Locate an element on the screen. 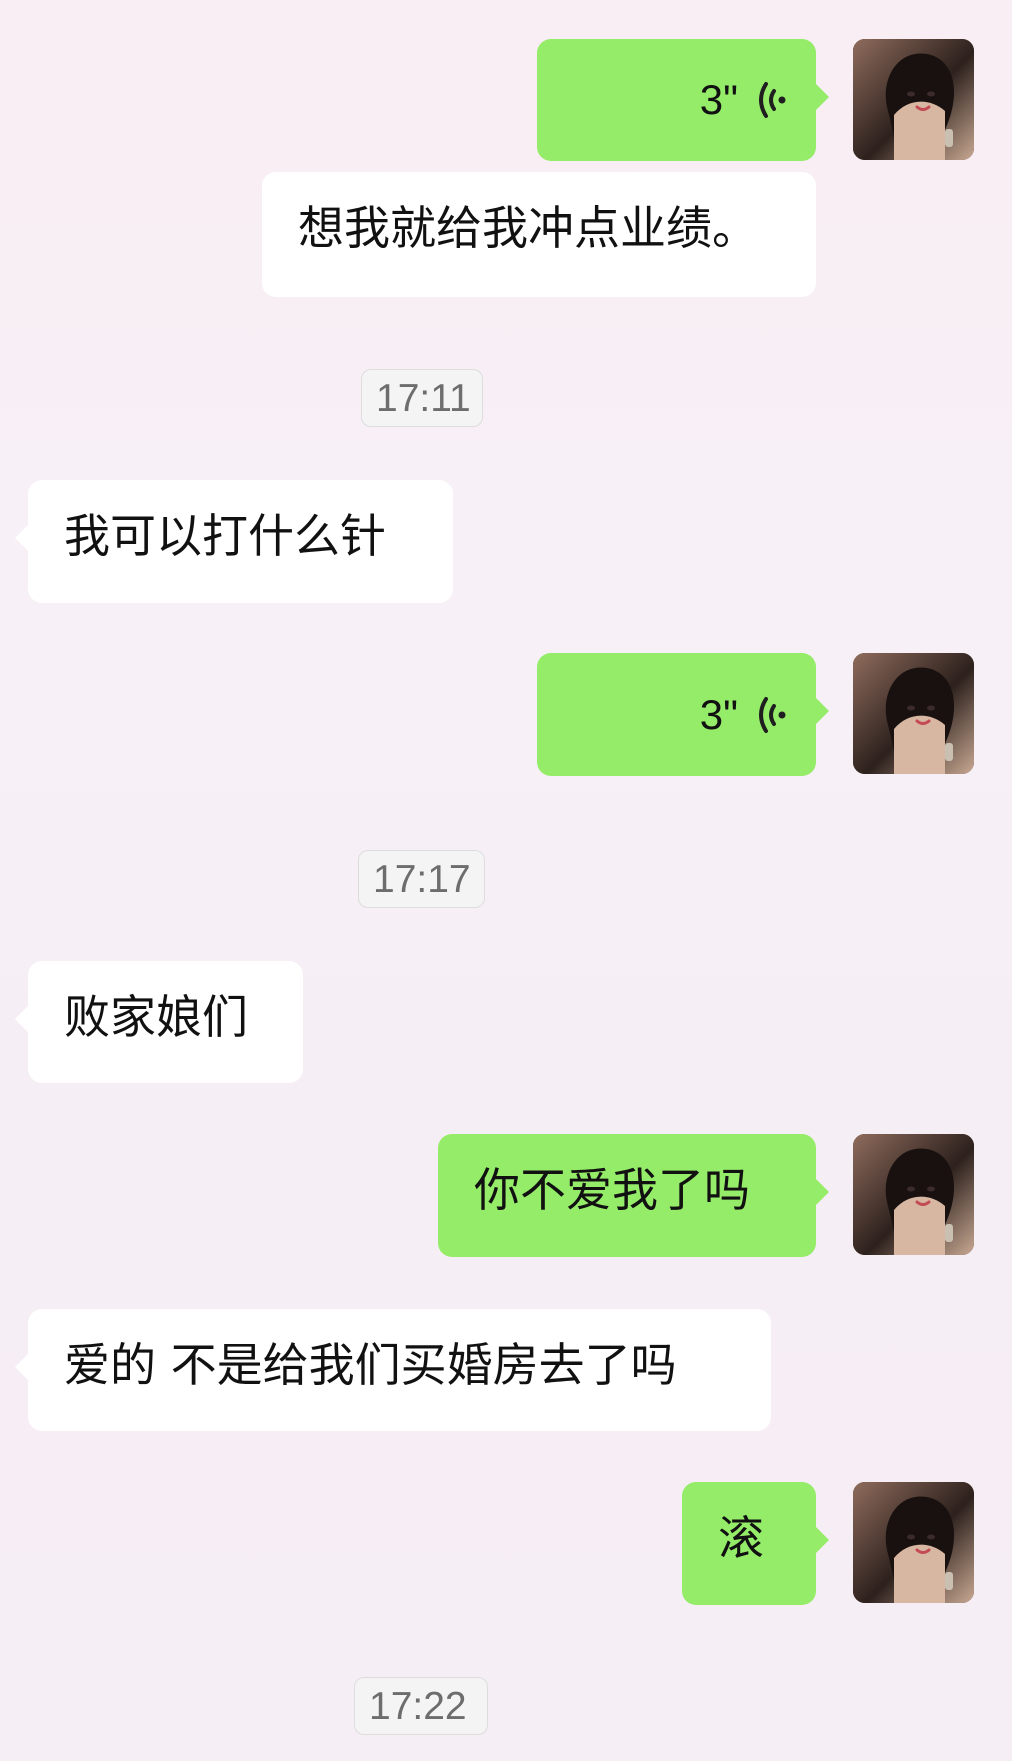 Image resolution: width=1012 pixels, height=1761 pixels. message-text-6: 你不爱我了吗 is located at coordinates (612, 1190).